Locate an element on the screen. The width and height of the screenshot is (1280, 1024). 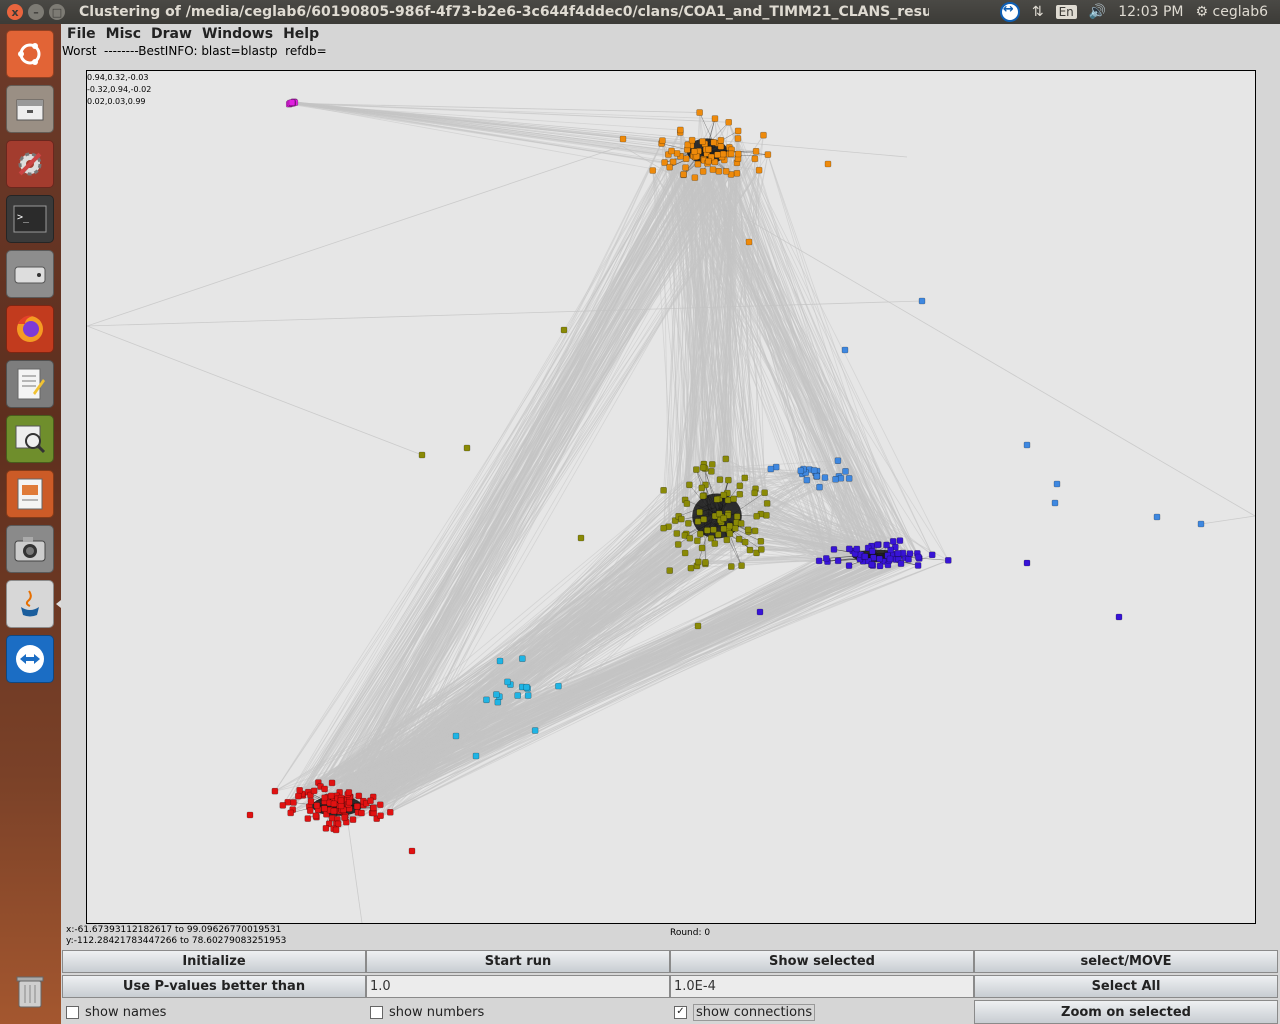
show-numbers-checkbox: show numbers is located at coordinates (427, 1012).